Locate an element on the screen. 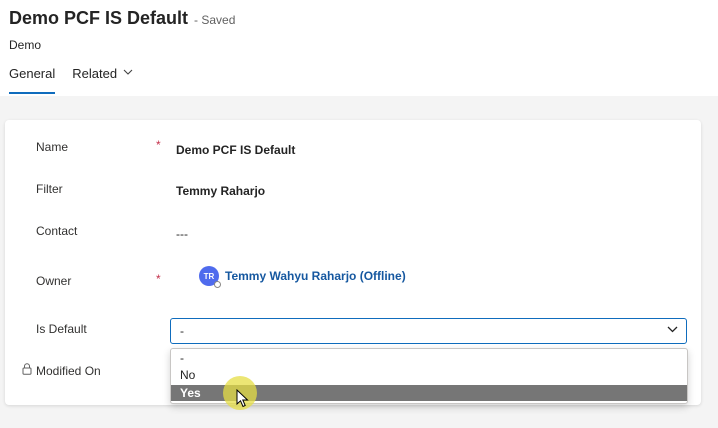 The width and height of the screenshot is (718, 428). save-status: - Saved is located at coordinates (215, 20).